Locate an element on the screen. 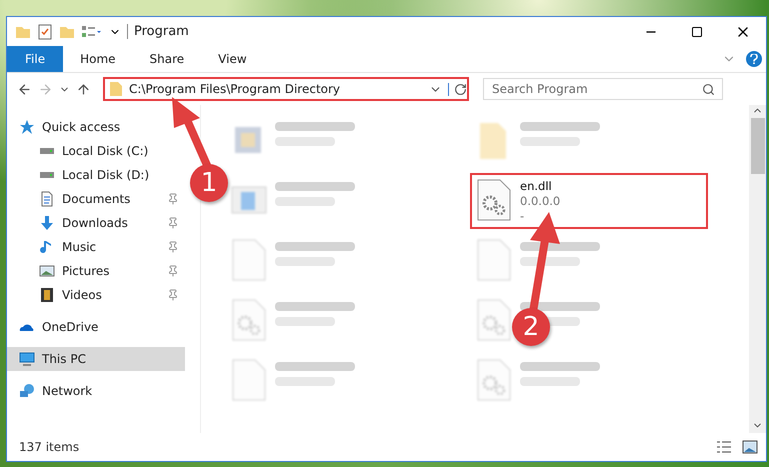  nav-item: Local Disk (D:) is located at coordinates (96, 175).